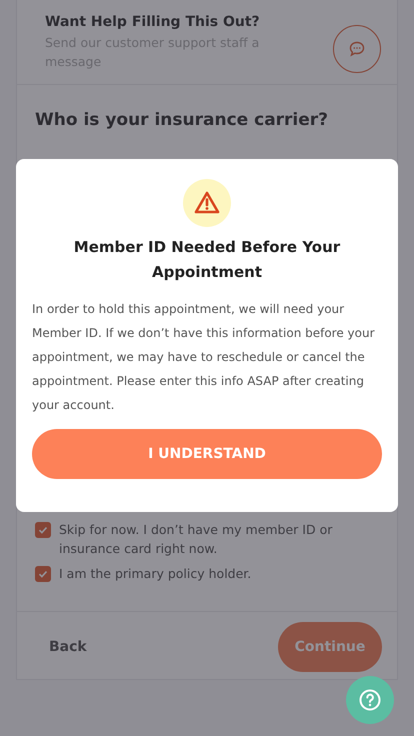 This screenshot has width=414, height=736. Describe the element at coordinates (196, 539) in the screenshot. I see `checkbox-label: Skip for now. I don’t have my member ID or insurance card right now.` at that location.